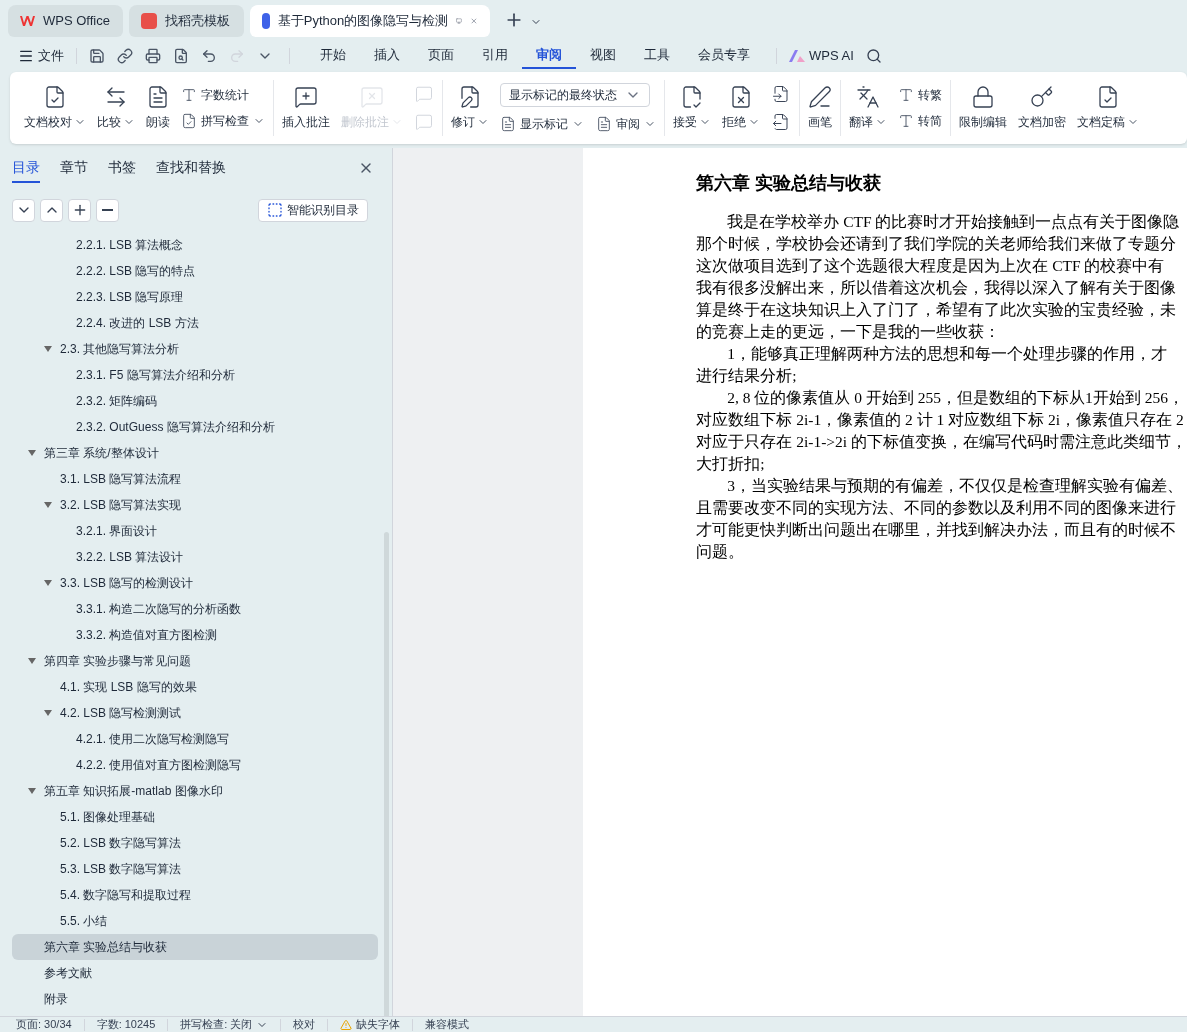  Describe the element at coordinates (41, 56) in the screenshot. I see `file-menu: 文件` at that location.